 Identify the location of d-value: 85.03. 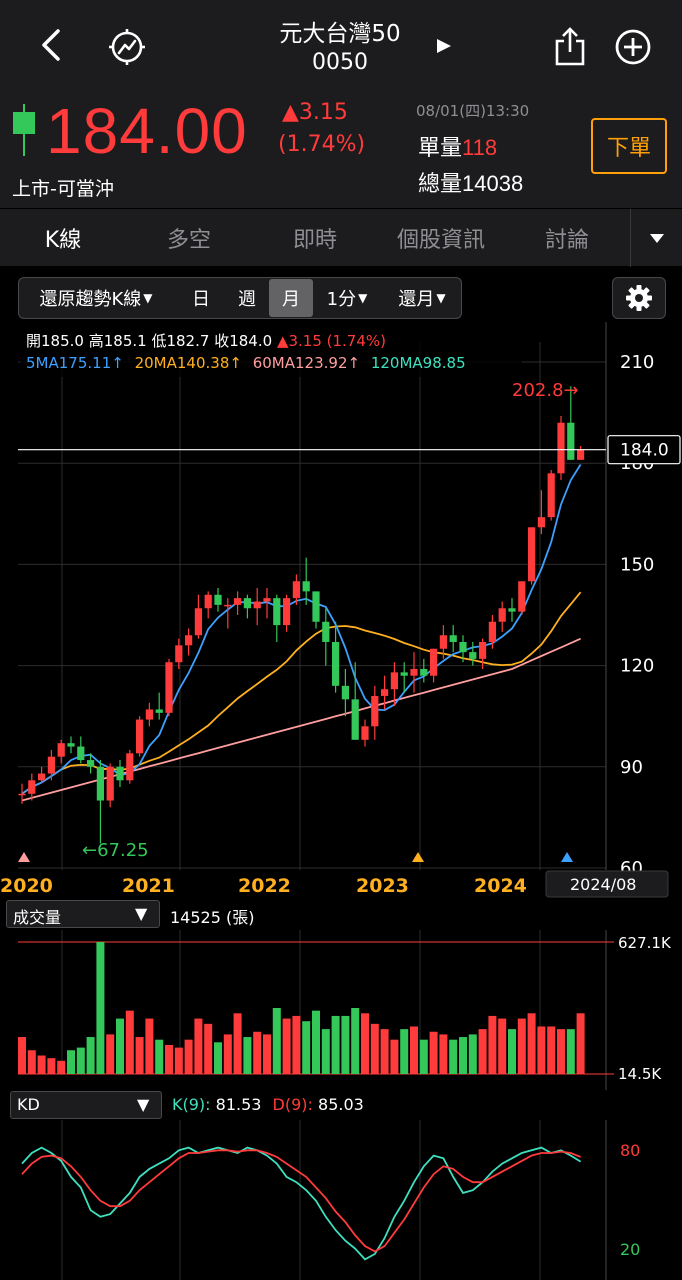
(341, 1104).